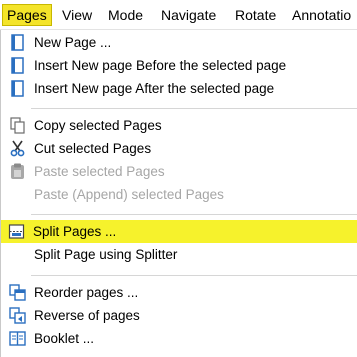 This screenshot has width=357, height=357. Describe the element at coordinates (179, 254) in the screenshot. I see `menu-item-split-using-splitter: Split Page using Splitter` at that location.